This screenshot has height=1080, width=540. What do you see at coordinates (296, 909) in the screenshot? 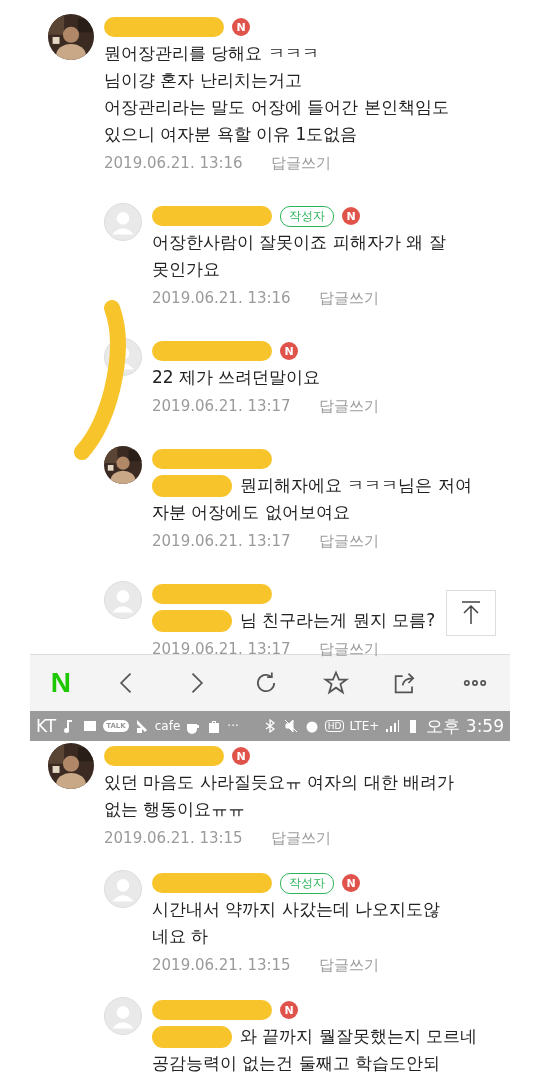
I see `comment-text: 시간내서 약까지 사갔는데 나오지도않` at bounding box center [296, 909].